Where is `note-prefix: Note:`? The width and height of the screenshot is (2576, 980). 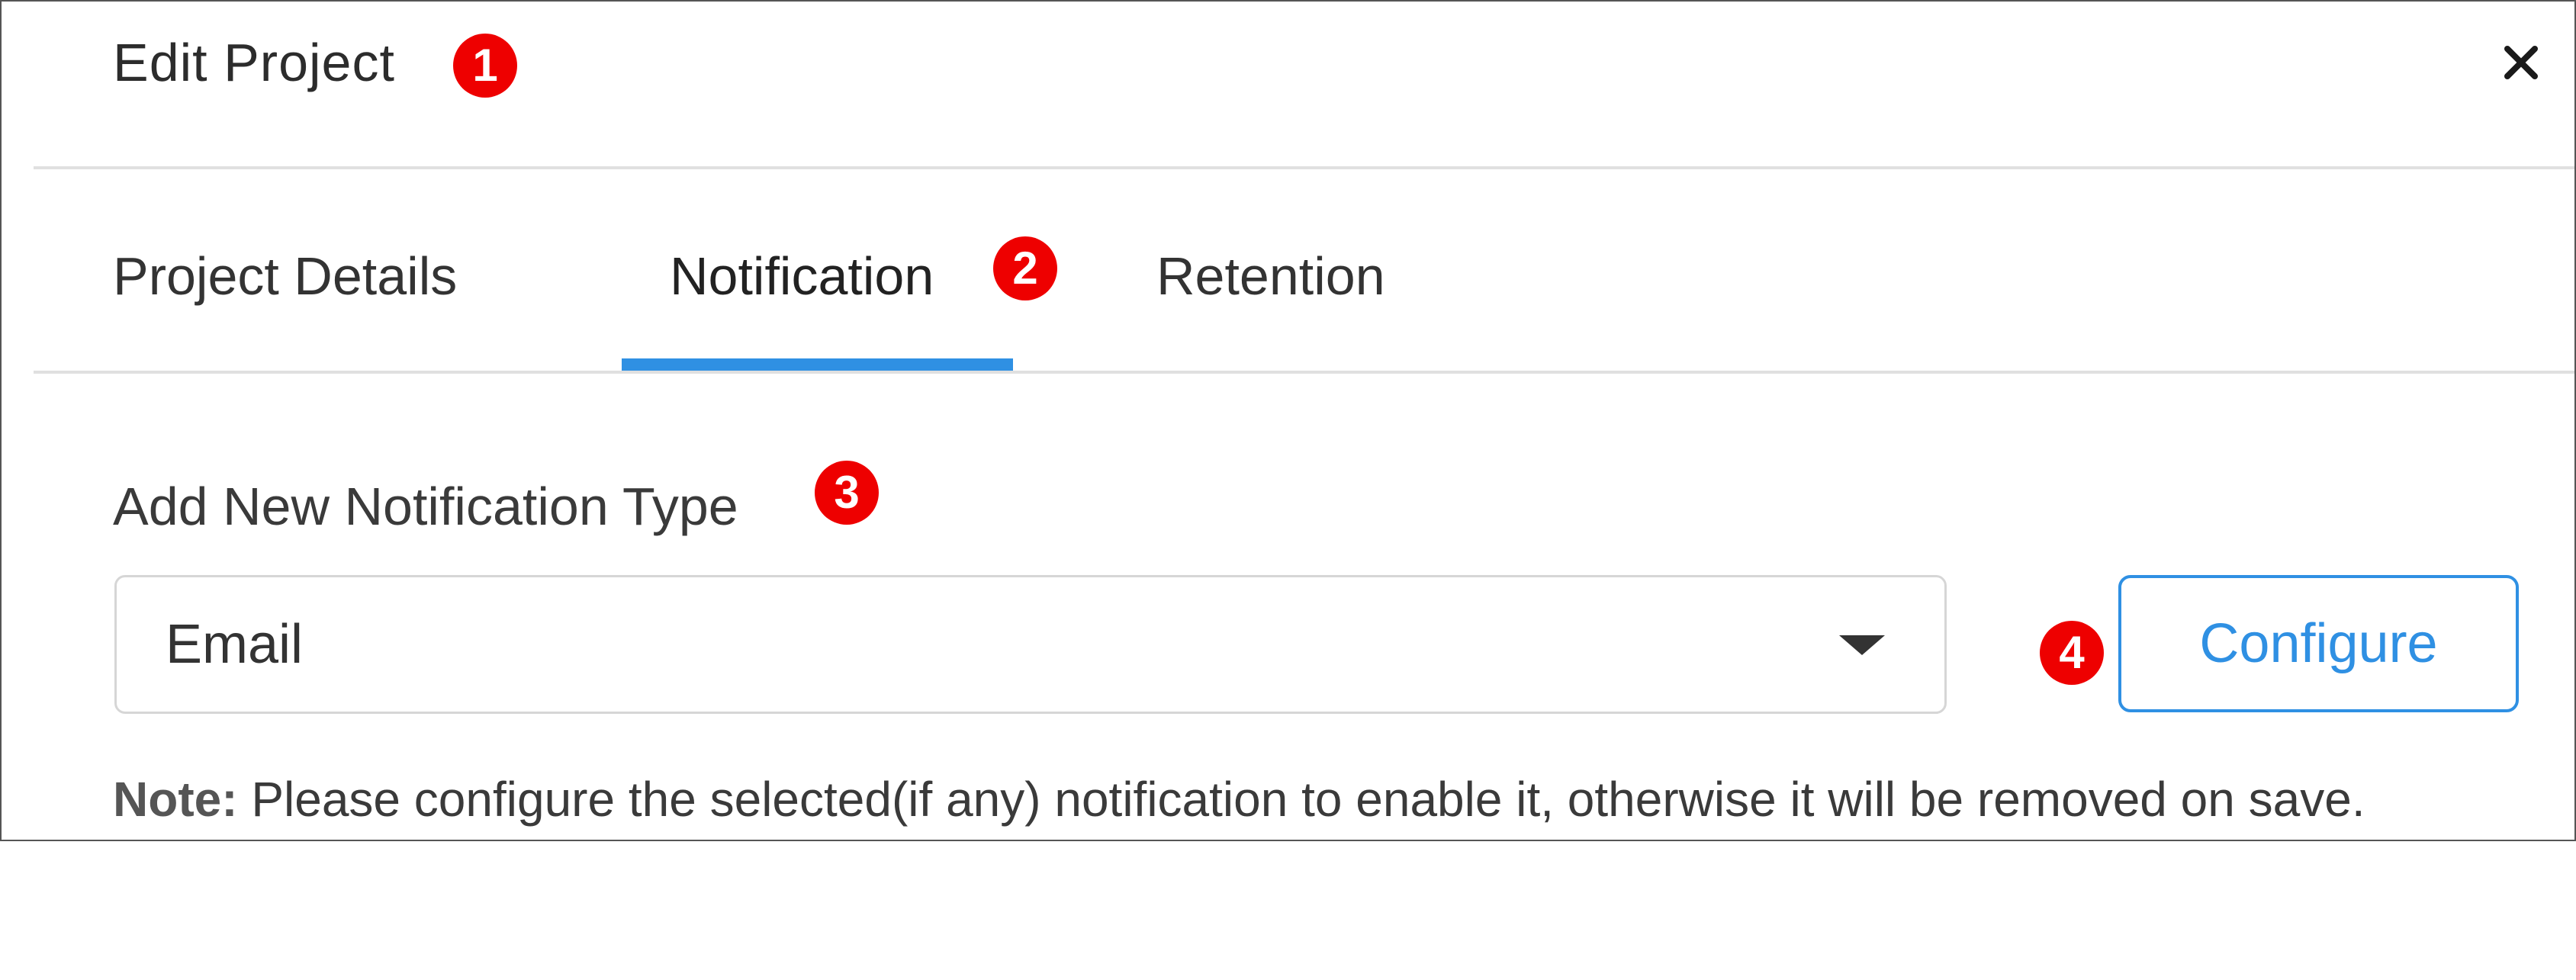
note-prefix: Note: is located at coordinates (175, 799).